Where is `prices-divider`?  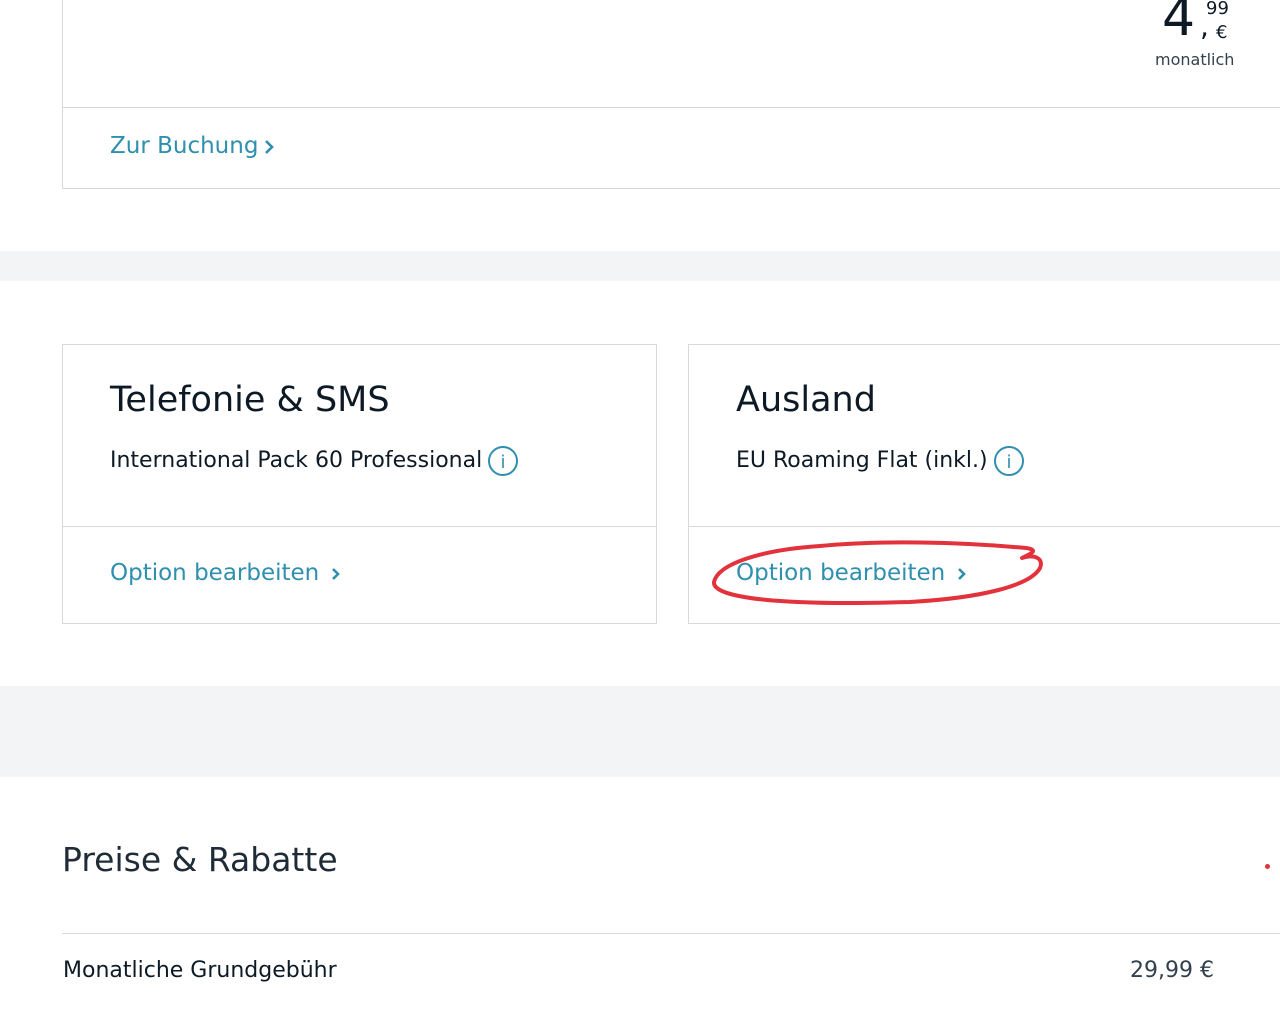
prices-divider is located at coordinates (671, 933).